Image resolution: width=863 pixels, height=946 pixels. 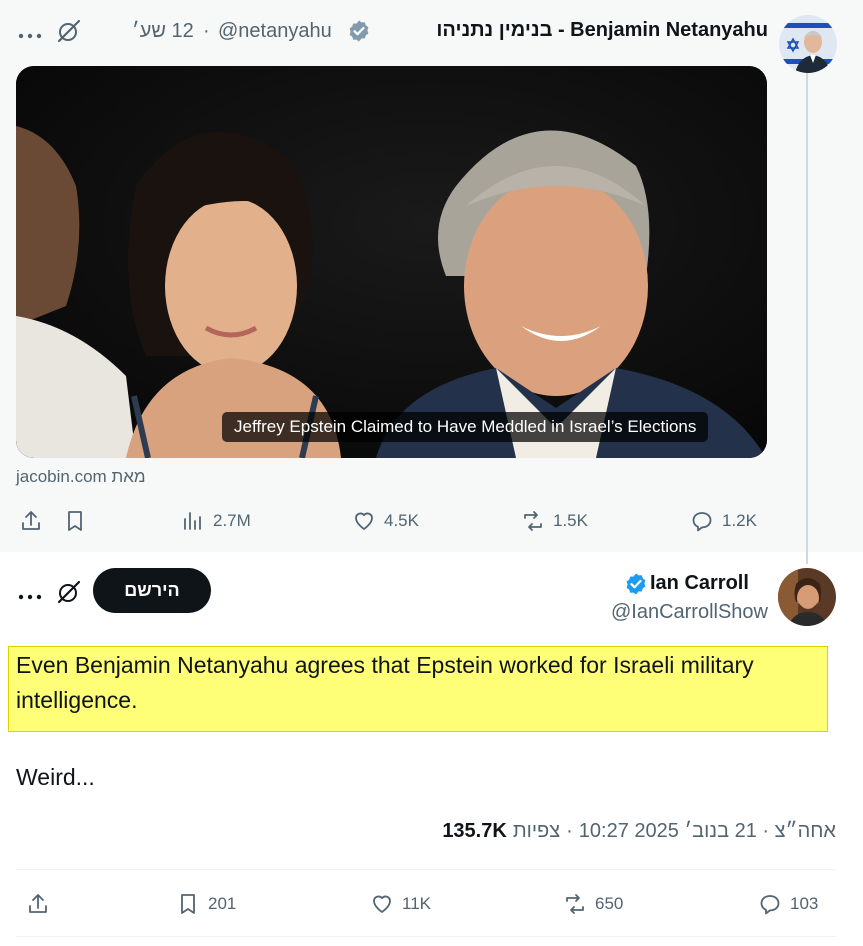 What do you see at coordinates (593, 904) in the screenshot?
I see `repost-button: 650` at bounding box center [593, 904].